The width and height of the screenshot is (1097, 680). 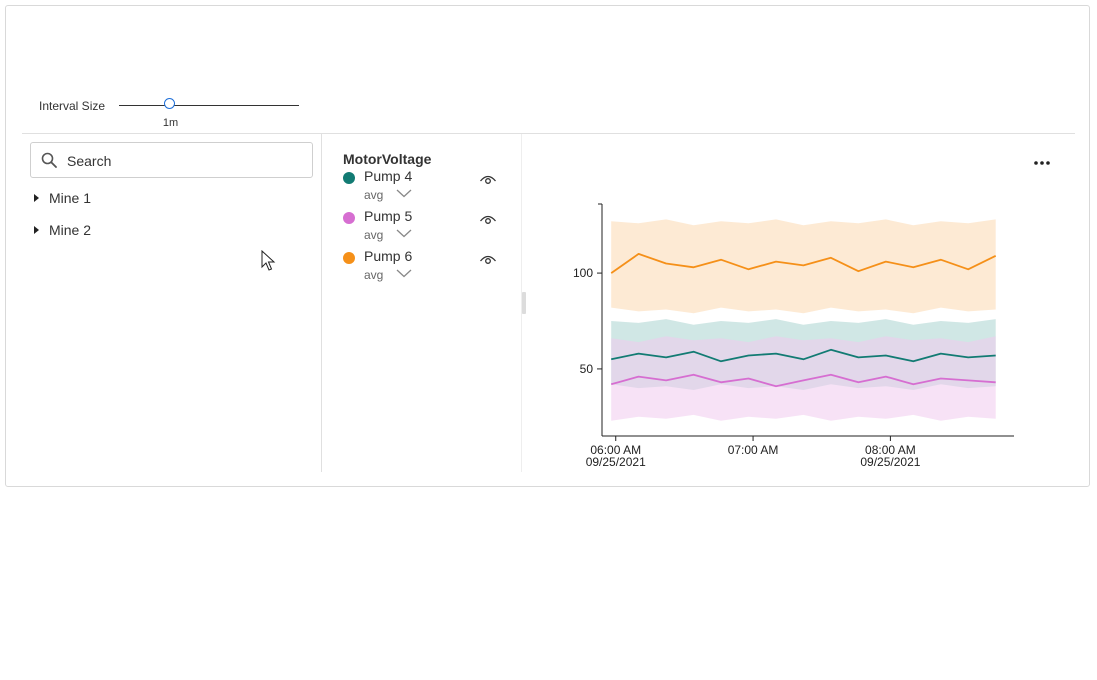 I want to click on search-box, so click(x=171, y=160).